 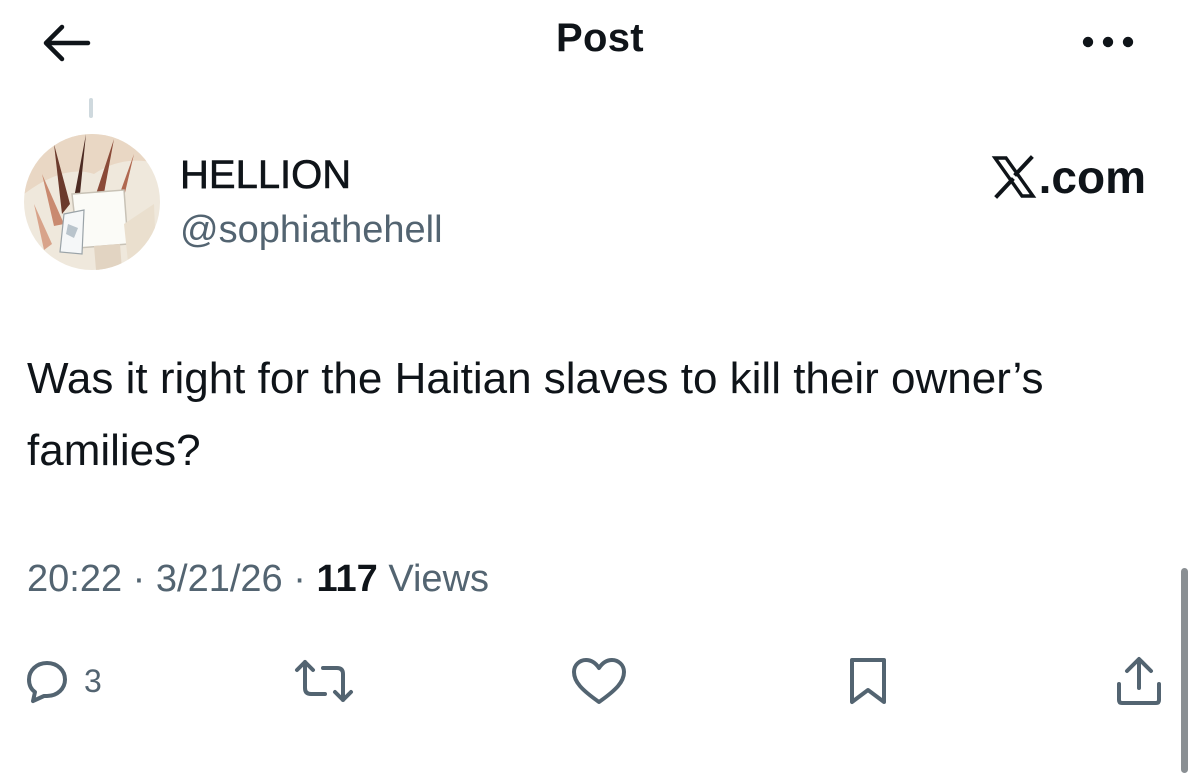 I want to click on brand-text: .com, so click(x=1092, y=177).